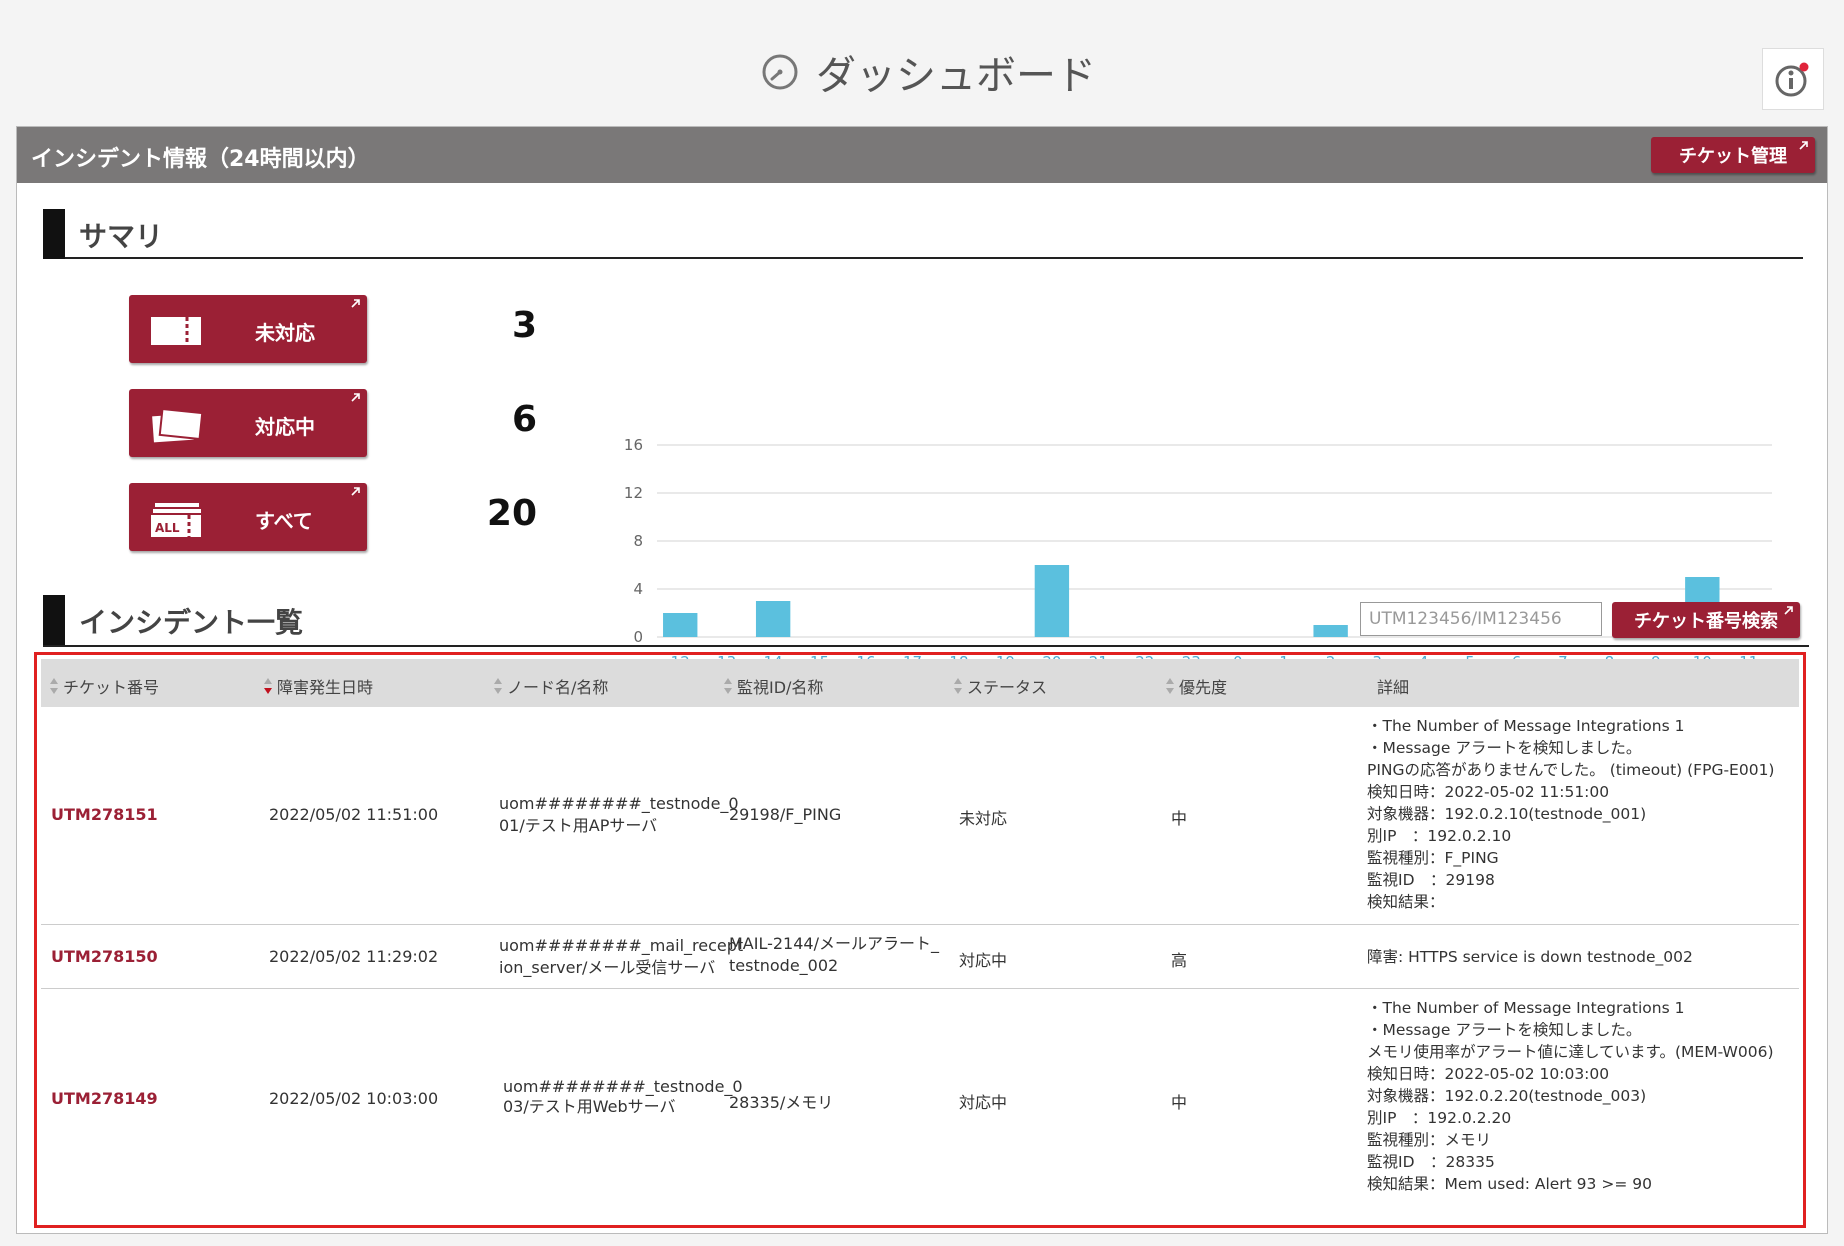  What do you see at coordinates (983, 818) in the screenshot?
I see `status-cell: 未対応` at bounding box center [983, 818].